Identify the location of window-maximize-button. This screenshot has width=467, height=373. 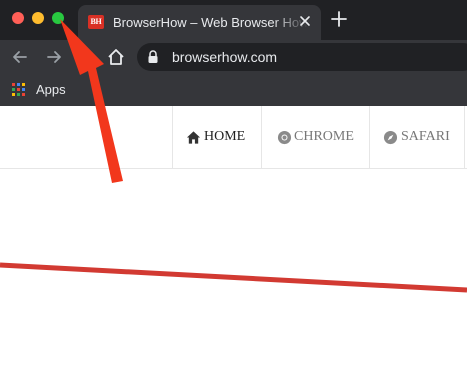
(58, 18).